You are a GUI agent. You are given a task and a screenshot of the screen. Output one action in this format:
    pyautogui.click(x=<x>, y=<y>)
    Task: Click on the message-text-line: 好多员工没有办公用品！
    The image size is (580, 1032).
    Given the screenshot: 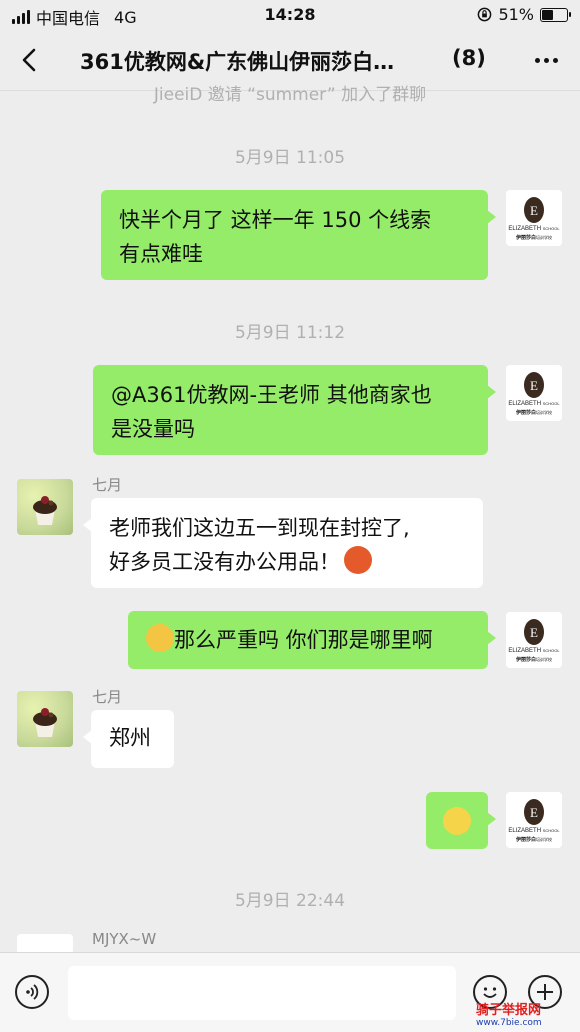 What is the action you would take?
    pyautogui.click(x=287, y=562)
    